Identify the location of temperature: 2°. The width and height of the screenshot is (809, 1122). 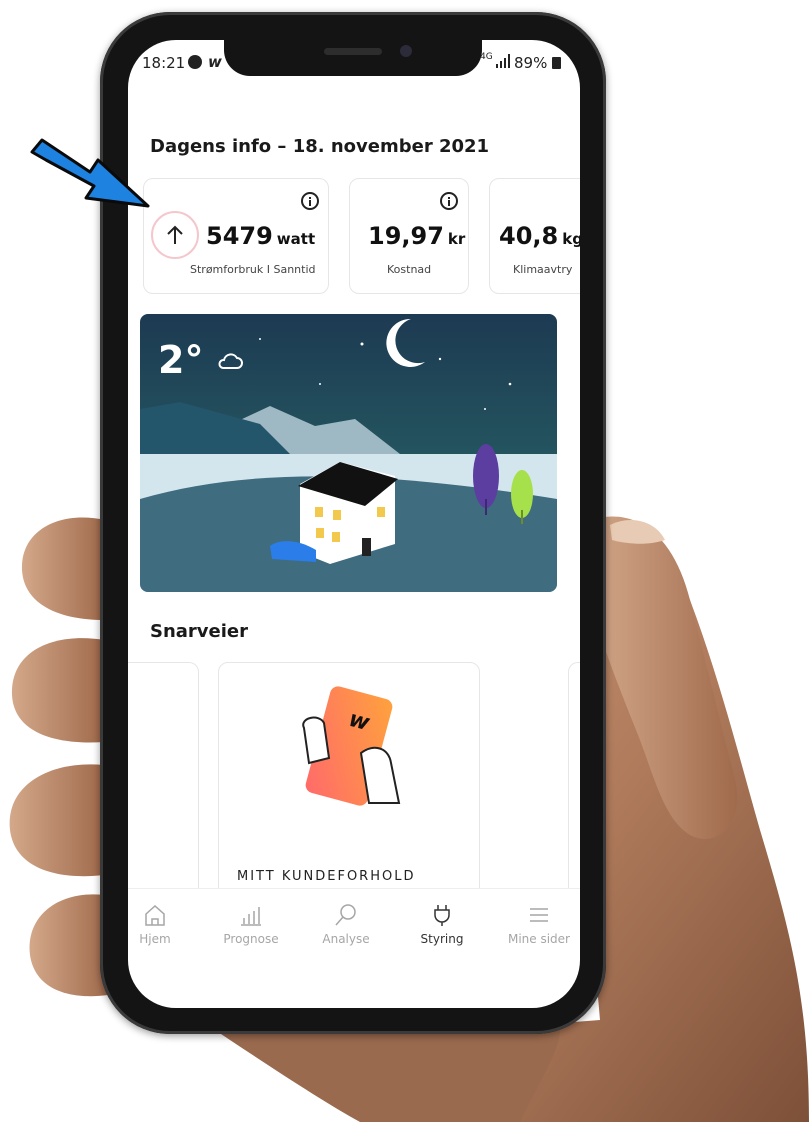
(181, 360).